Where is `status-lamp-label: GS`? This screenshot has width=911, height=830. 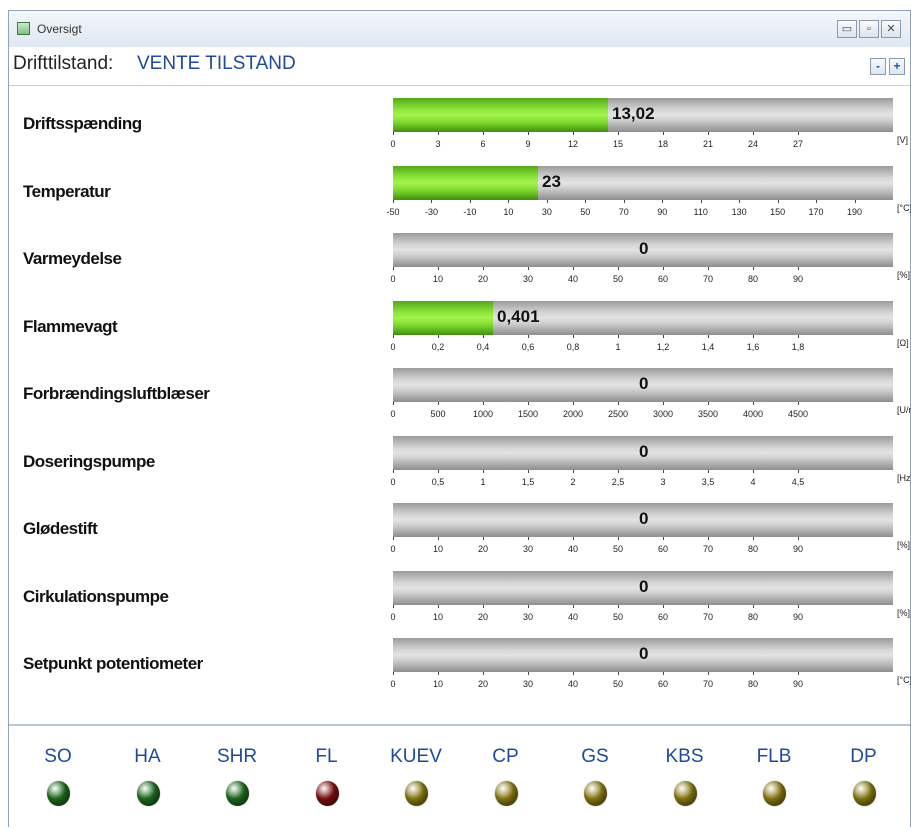
status-lamp-label: GS is located at coordinates (595, 756).